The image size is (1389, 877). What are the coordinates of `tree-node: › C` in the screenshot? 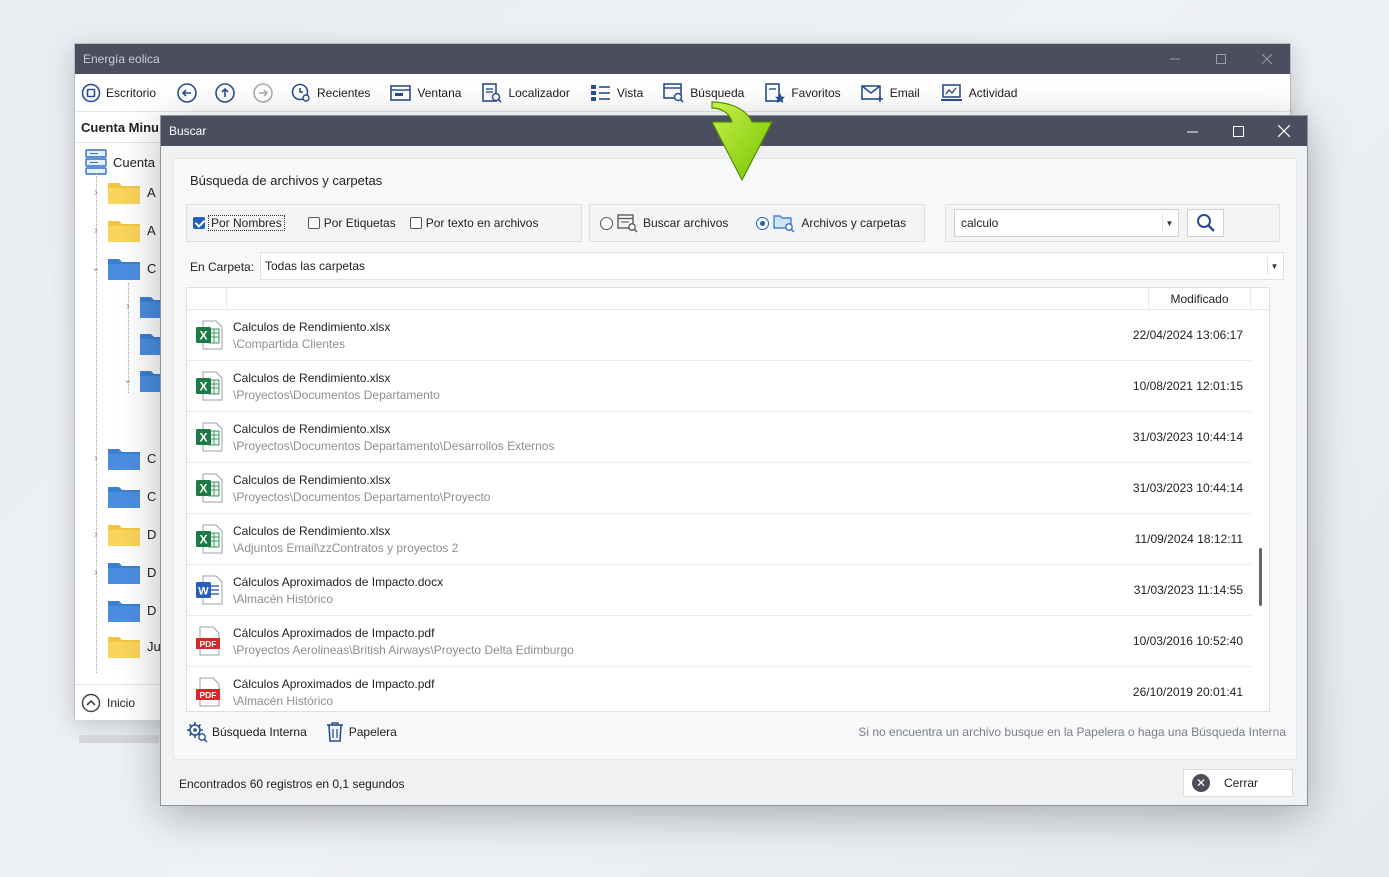 It's located at (123, 458).